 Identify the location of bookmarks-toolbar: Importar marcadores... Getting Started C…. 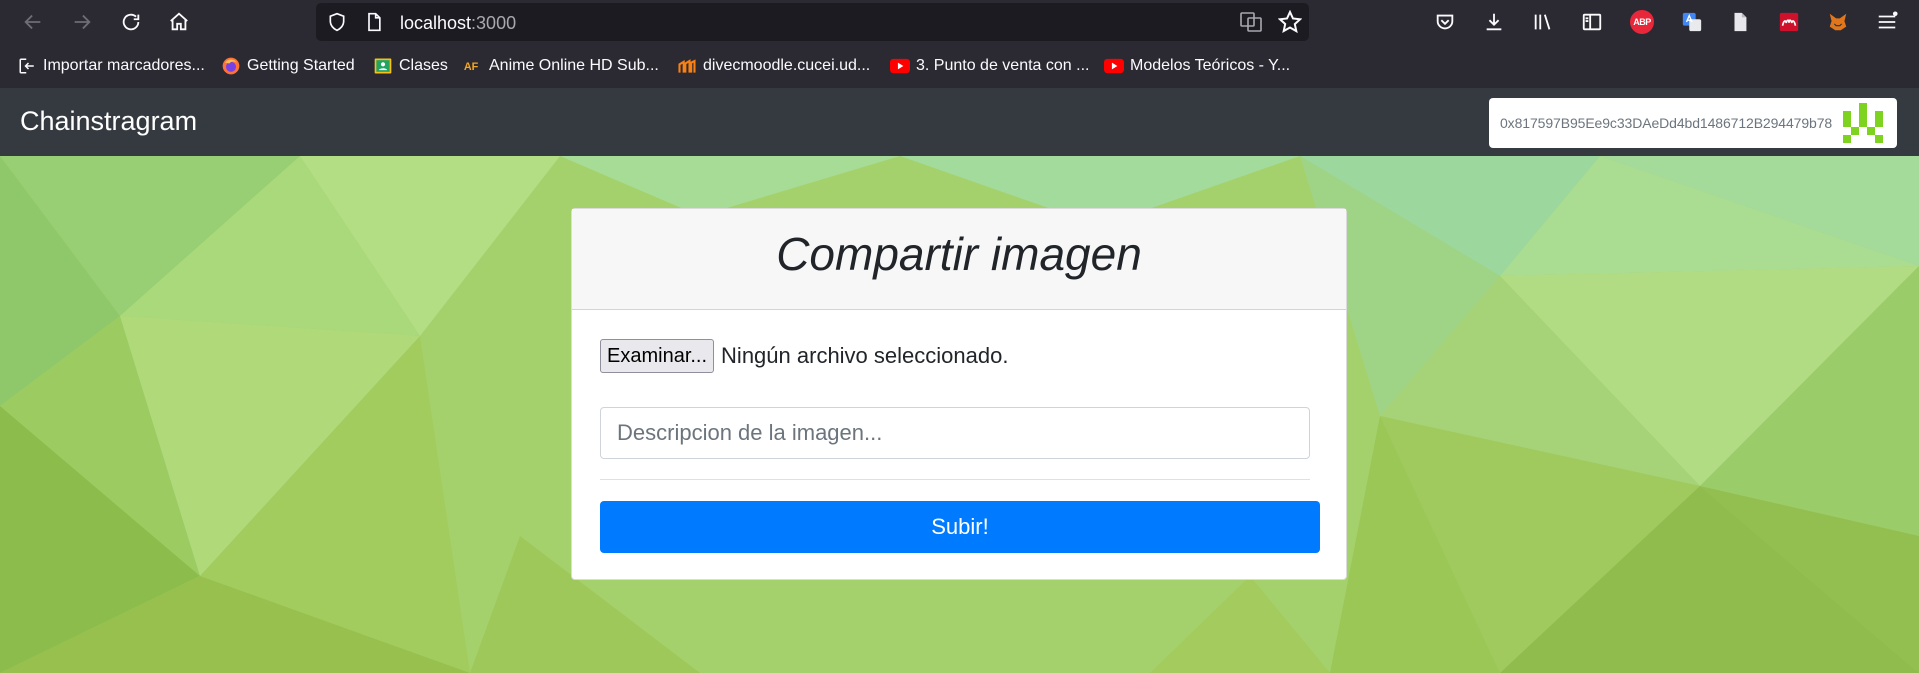
(959, 66).